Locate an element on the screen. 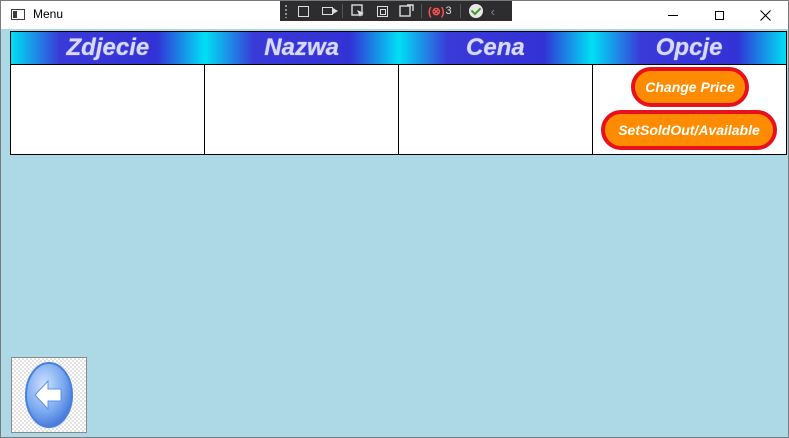  minimize-button is located at coordinates (673, 15).